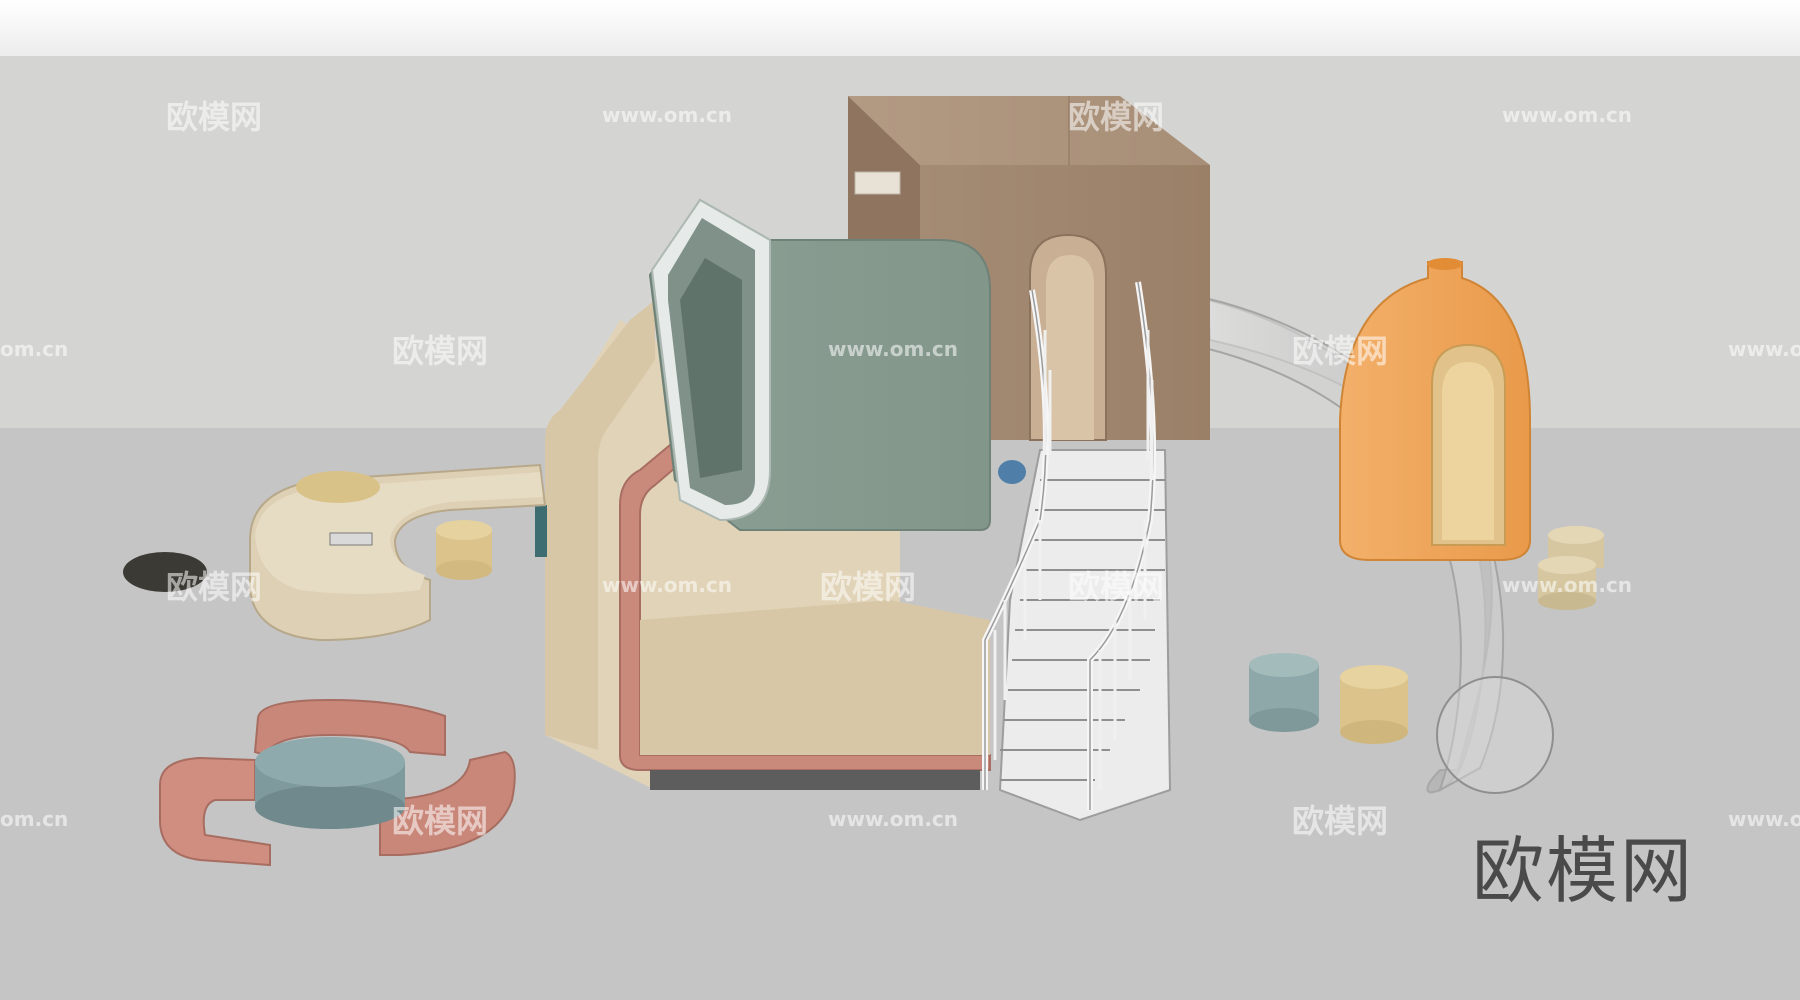  I want to click on wood-frame-floor, so click(815, 677).